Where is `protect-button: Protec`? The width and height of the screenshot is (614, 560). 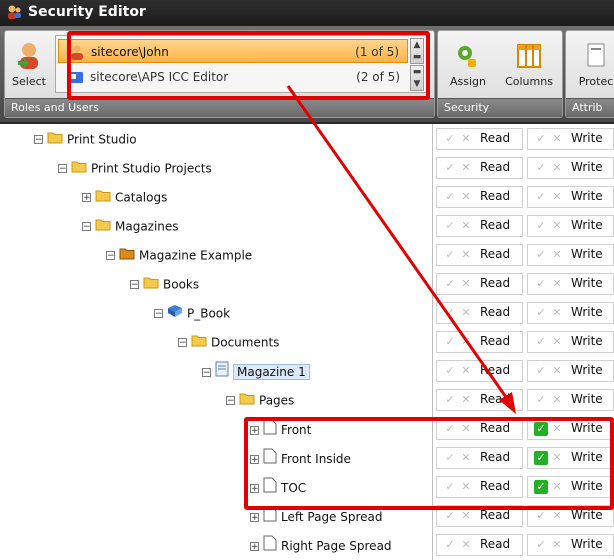
protect-button: Protec is located at coordinates (591, 67).